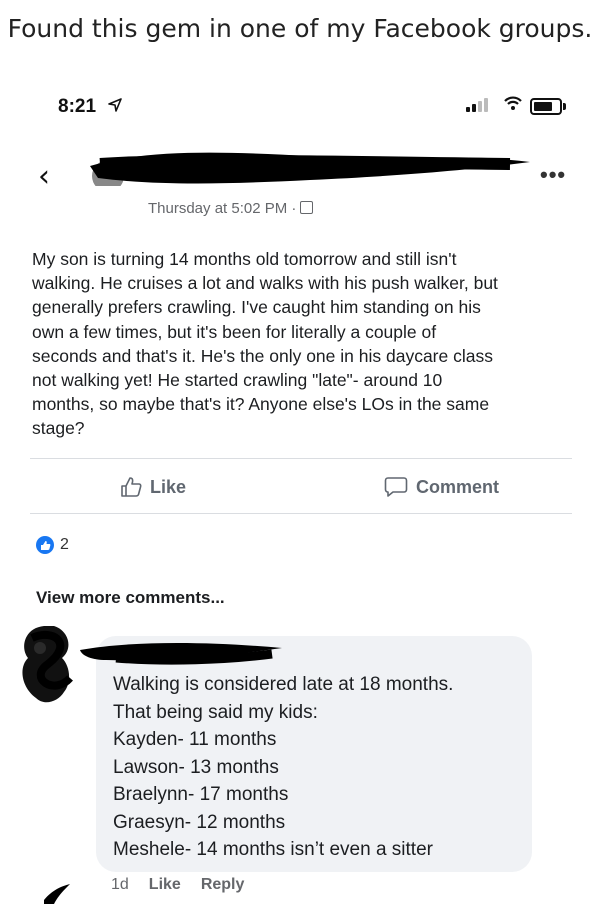  Describe the element at coordinates (195, 739) in the screenshot. I see `comment-line: Kayden- 11 months` at that location.